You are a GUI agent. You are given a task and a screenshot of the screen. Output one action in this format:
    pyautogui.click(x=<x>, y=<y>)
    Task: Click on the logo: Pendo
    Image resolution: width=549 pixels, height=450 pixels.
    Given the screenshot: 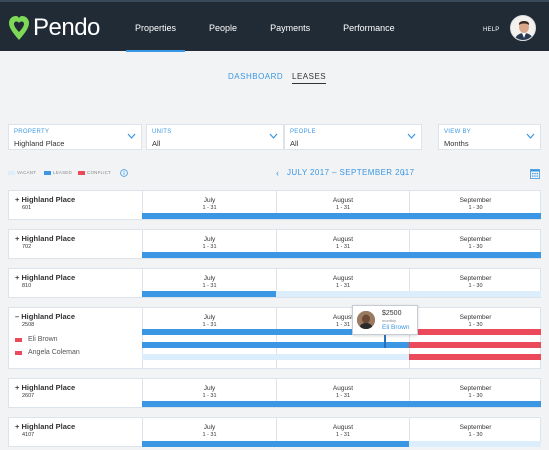 What is the action you would take?
    pyautogui.click(x=54, y=28)
    